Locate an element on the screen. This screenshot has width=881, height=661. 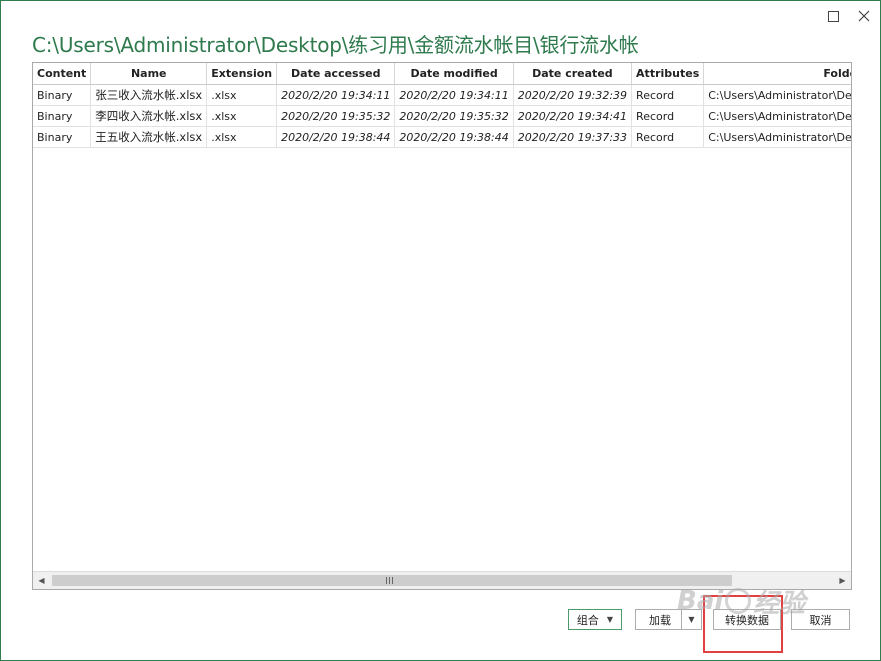
cell-name: 李四收入流水帐.xlsx is located at coordinates (149, 116).